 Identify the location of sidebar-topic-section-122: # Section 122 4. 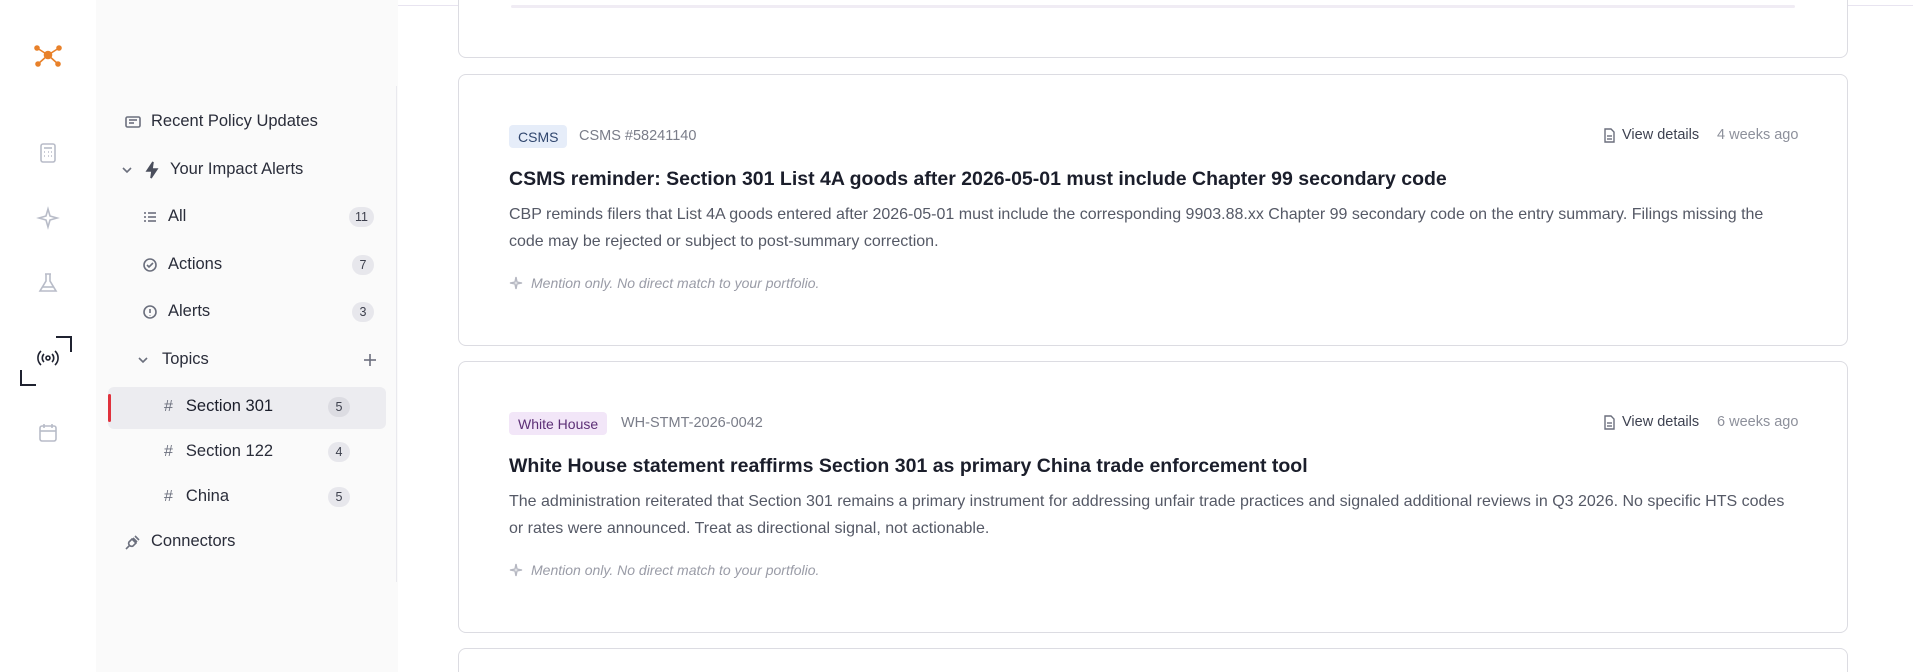
(257, 451).